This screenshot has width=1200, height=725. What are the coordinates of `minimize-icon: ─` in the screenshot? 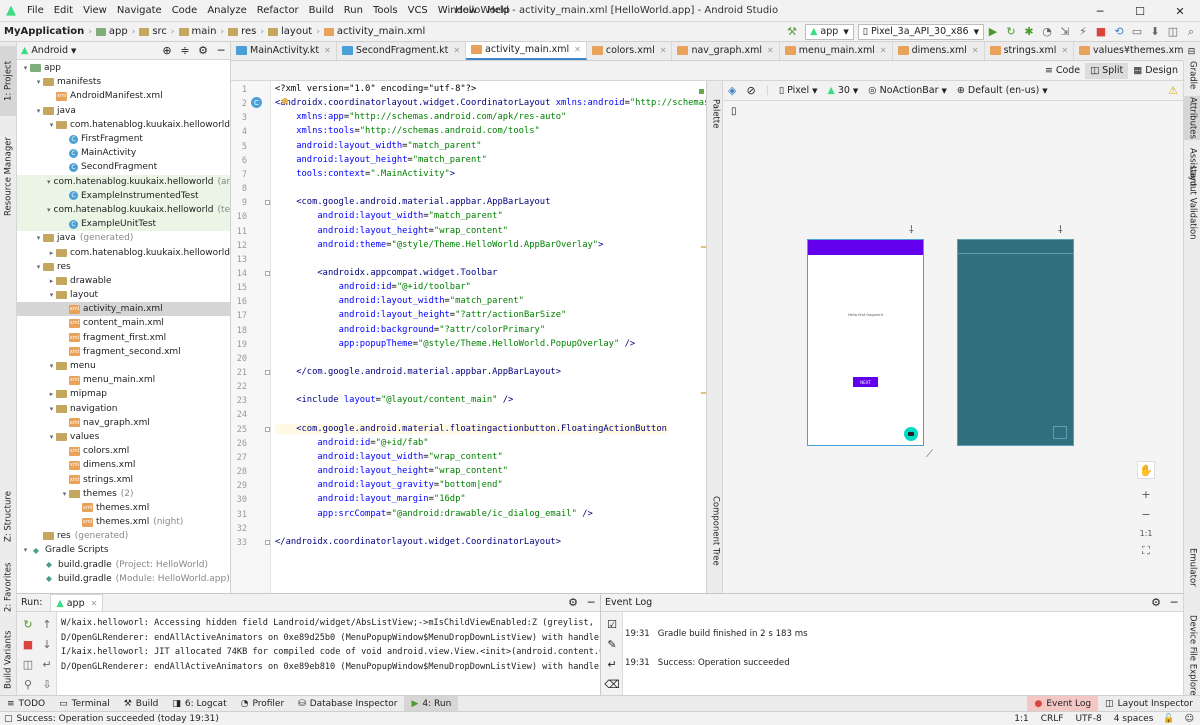 It's located at (1100, 11).